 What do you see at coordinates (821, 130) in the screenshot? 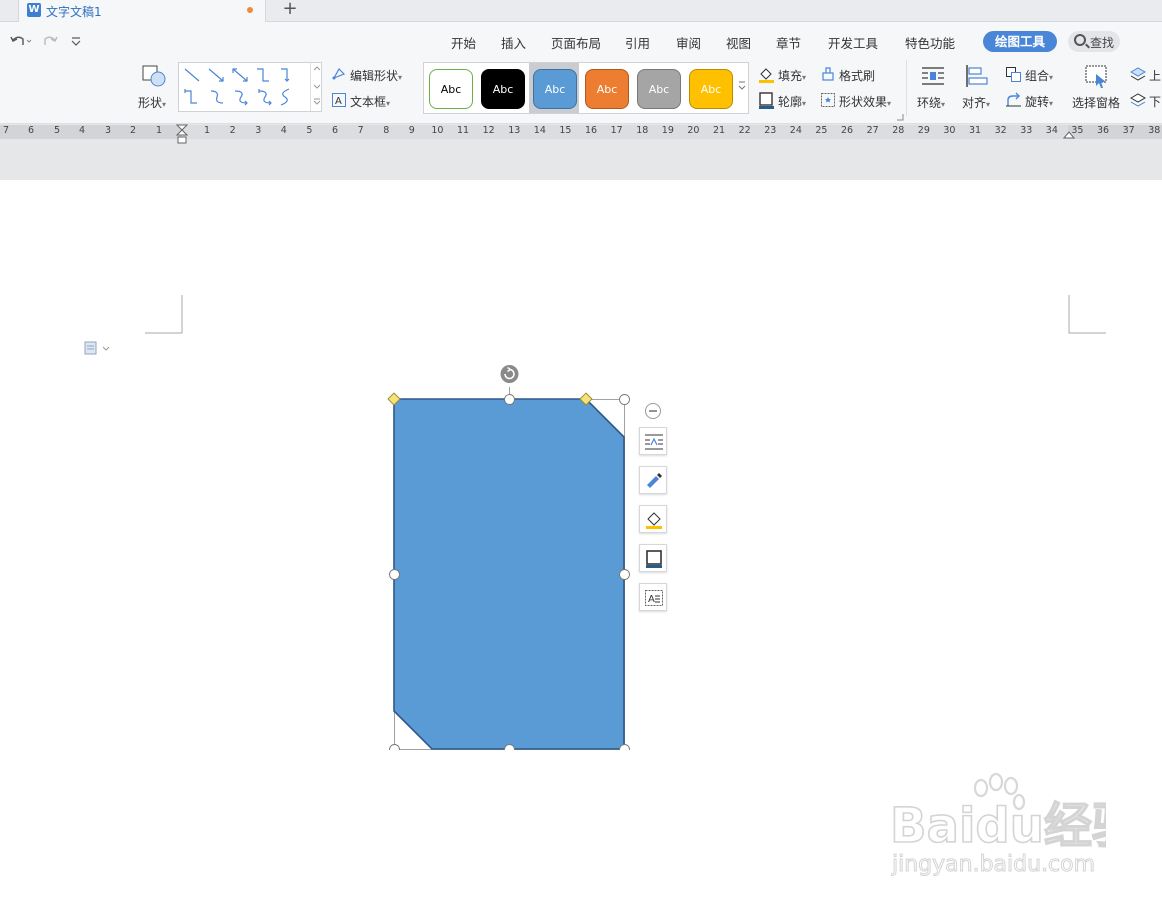
I see `ruler-tick-label: 25` at bounding box center [821, 130].